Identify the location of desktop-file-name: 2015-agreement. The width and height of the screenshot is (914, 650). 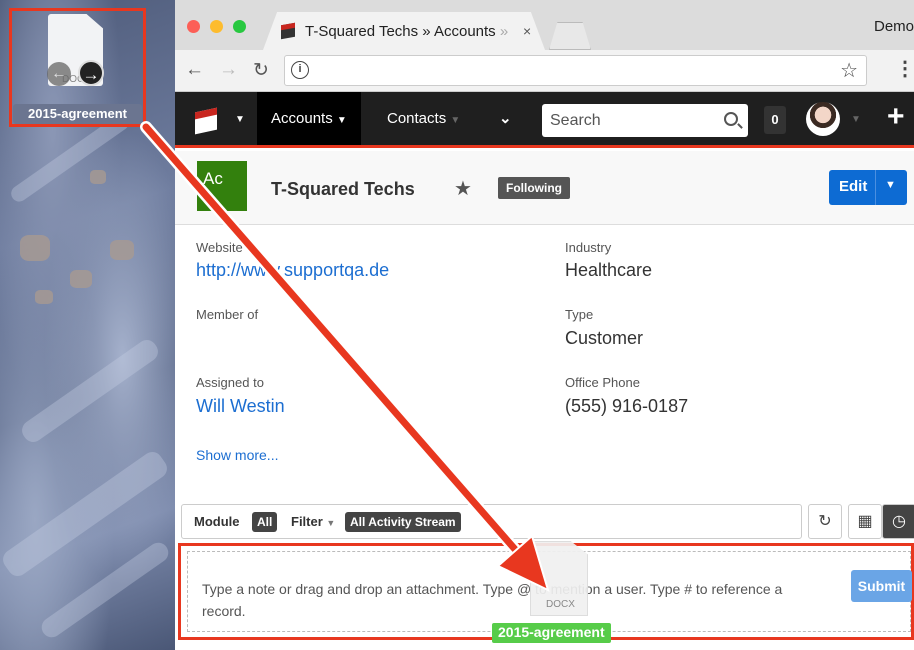
(77, 114).